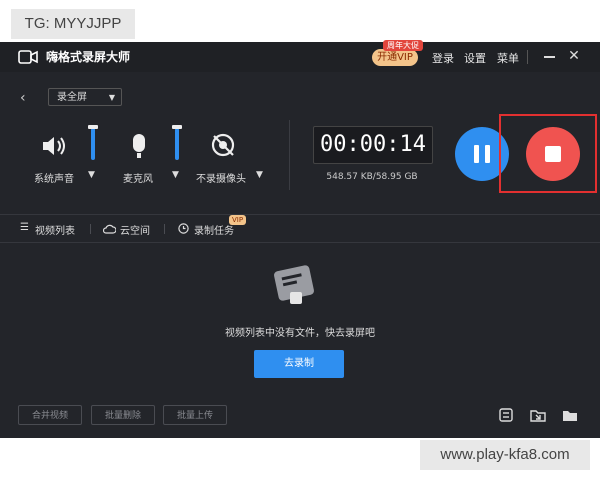 This screenshot has width=600, height=480. What do you see at coordinates (548, 153) in the screenshot?
I see `highlight-frame` at bounding box center [548, 153].